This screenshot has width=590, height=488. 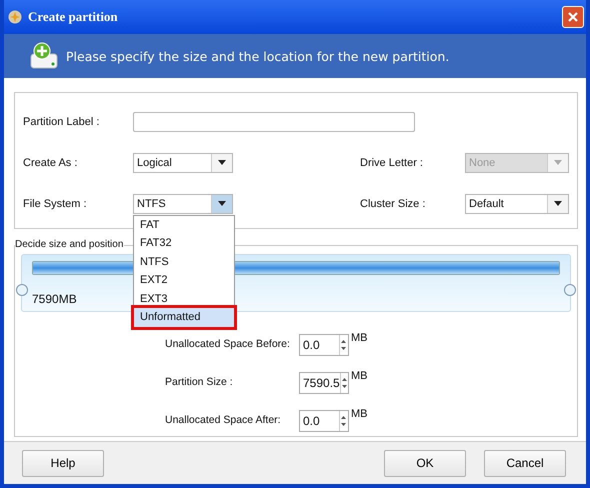 I want to click on group-title: Decide size and position, so click(x=69, y=244).